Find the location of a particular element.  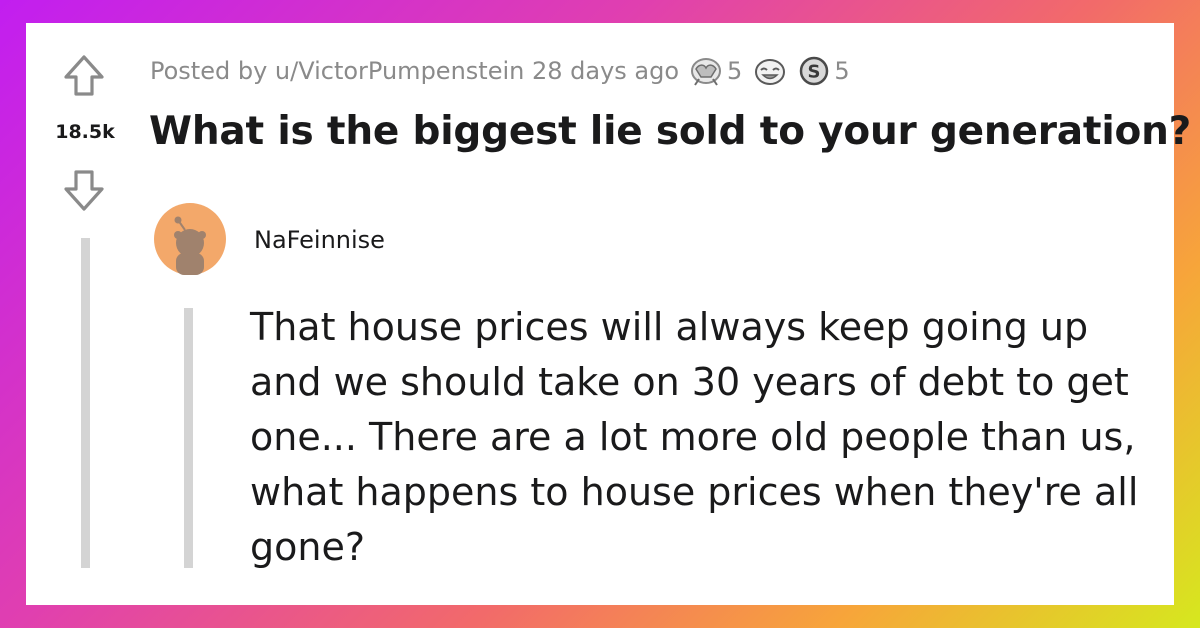

laugh-award-icon is located at coordinates (770, 72).